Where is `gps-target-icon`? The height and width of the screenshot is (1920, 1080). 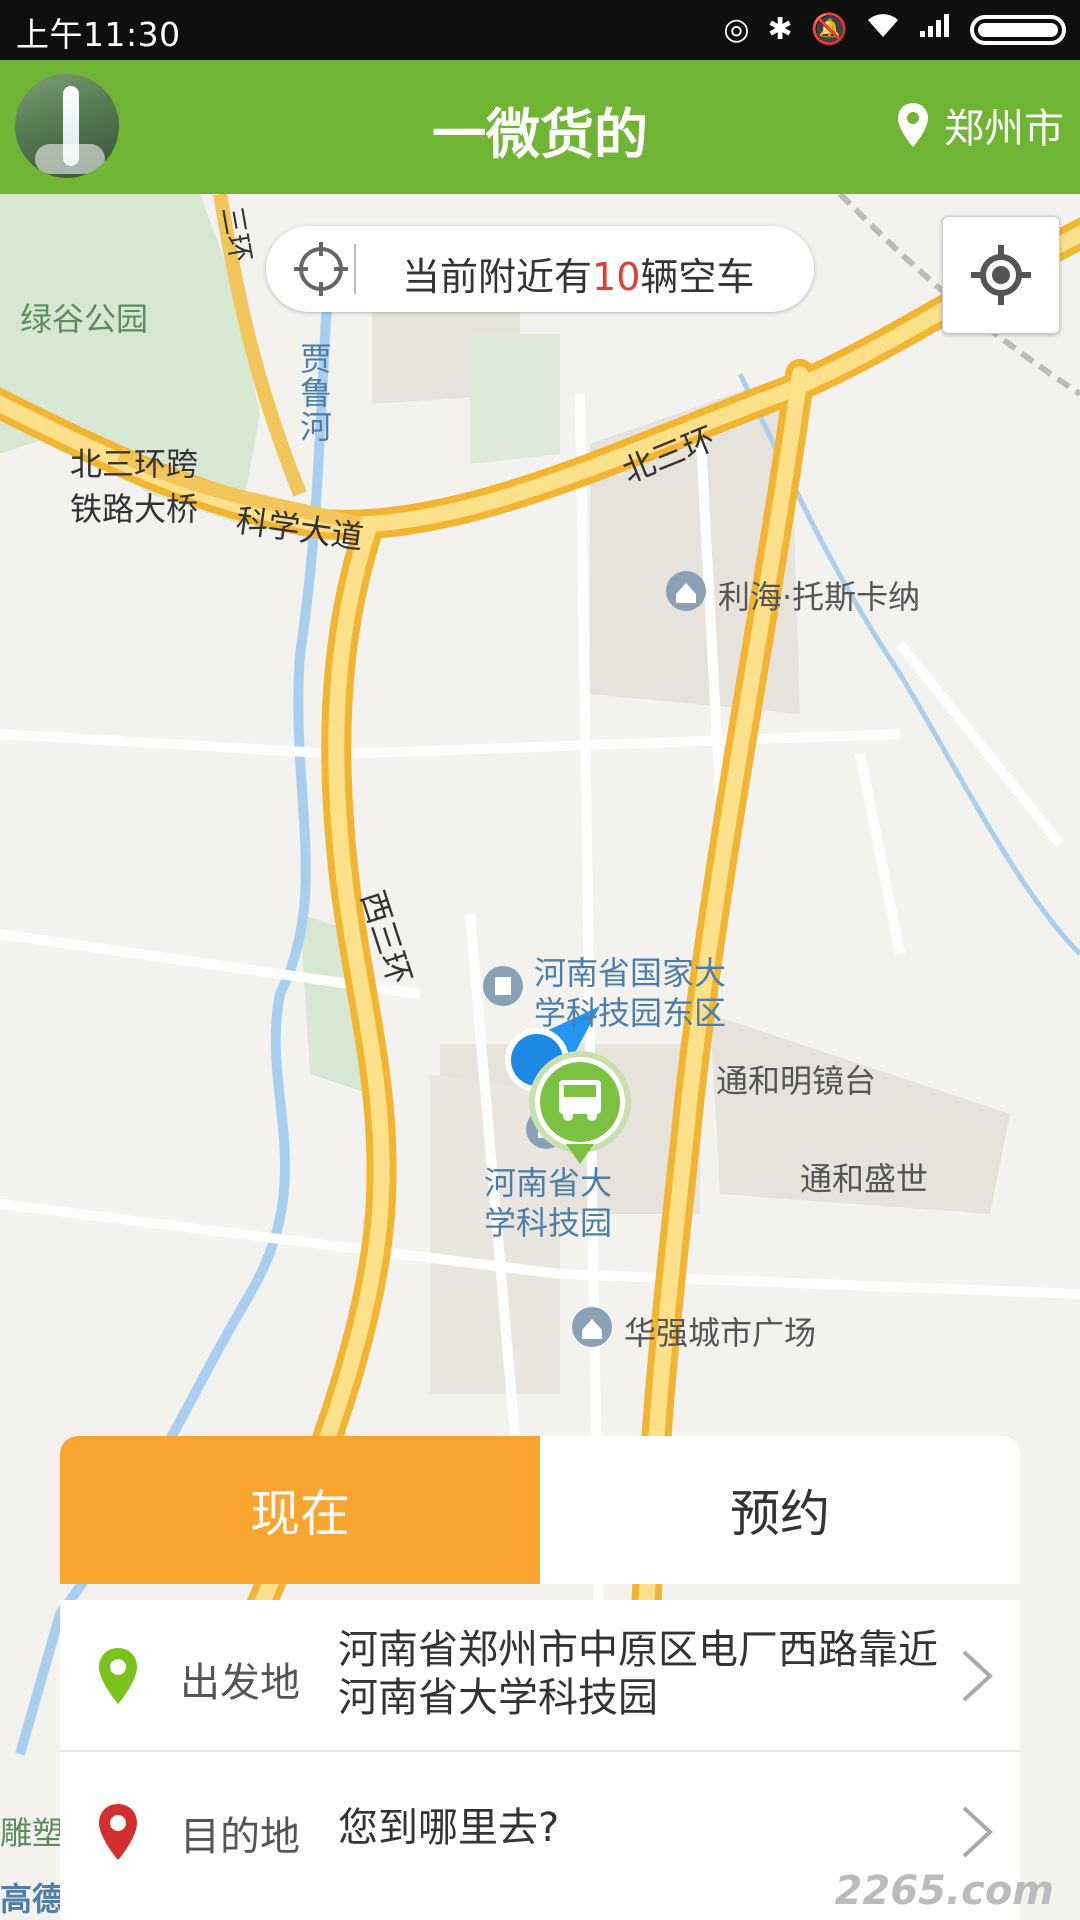
gps-target-icon is located at coordinates (1001, 275).